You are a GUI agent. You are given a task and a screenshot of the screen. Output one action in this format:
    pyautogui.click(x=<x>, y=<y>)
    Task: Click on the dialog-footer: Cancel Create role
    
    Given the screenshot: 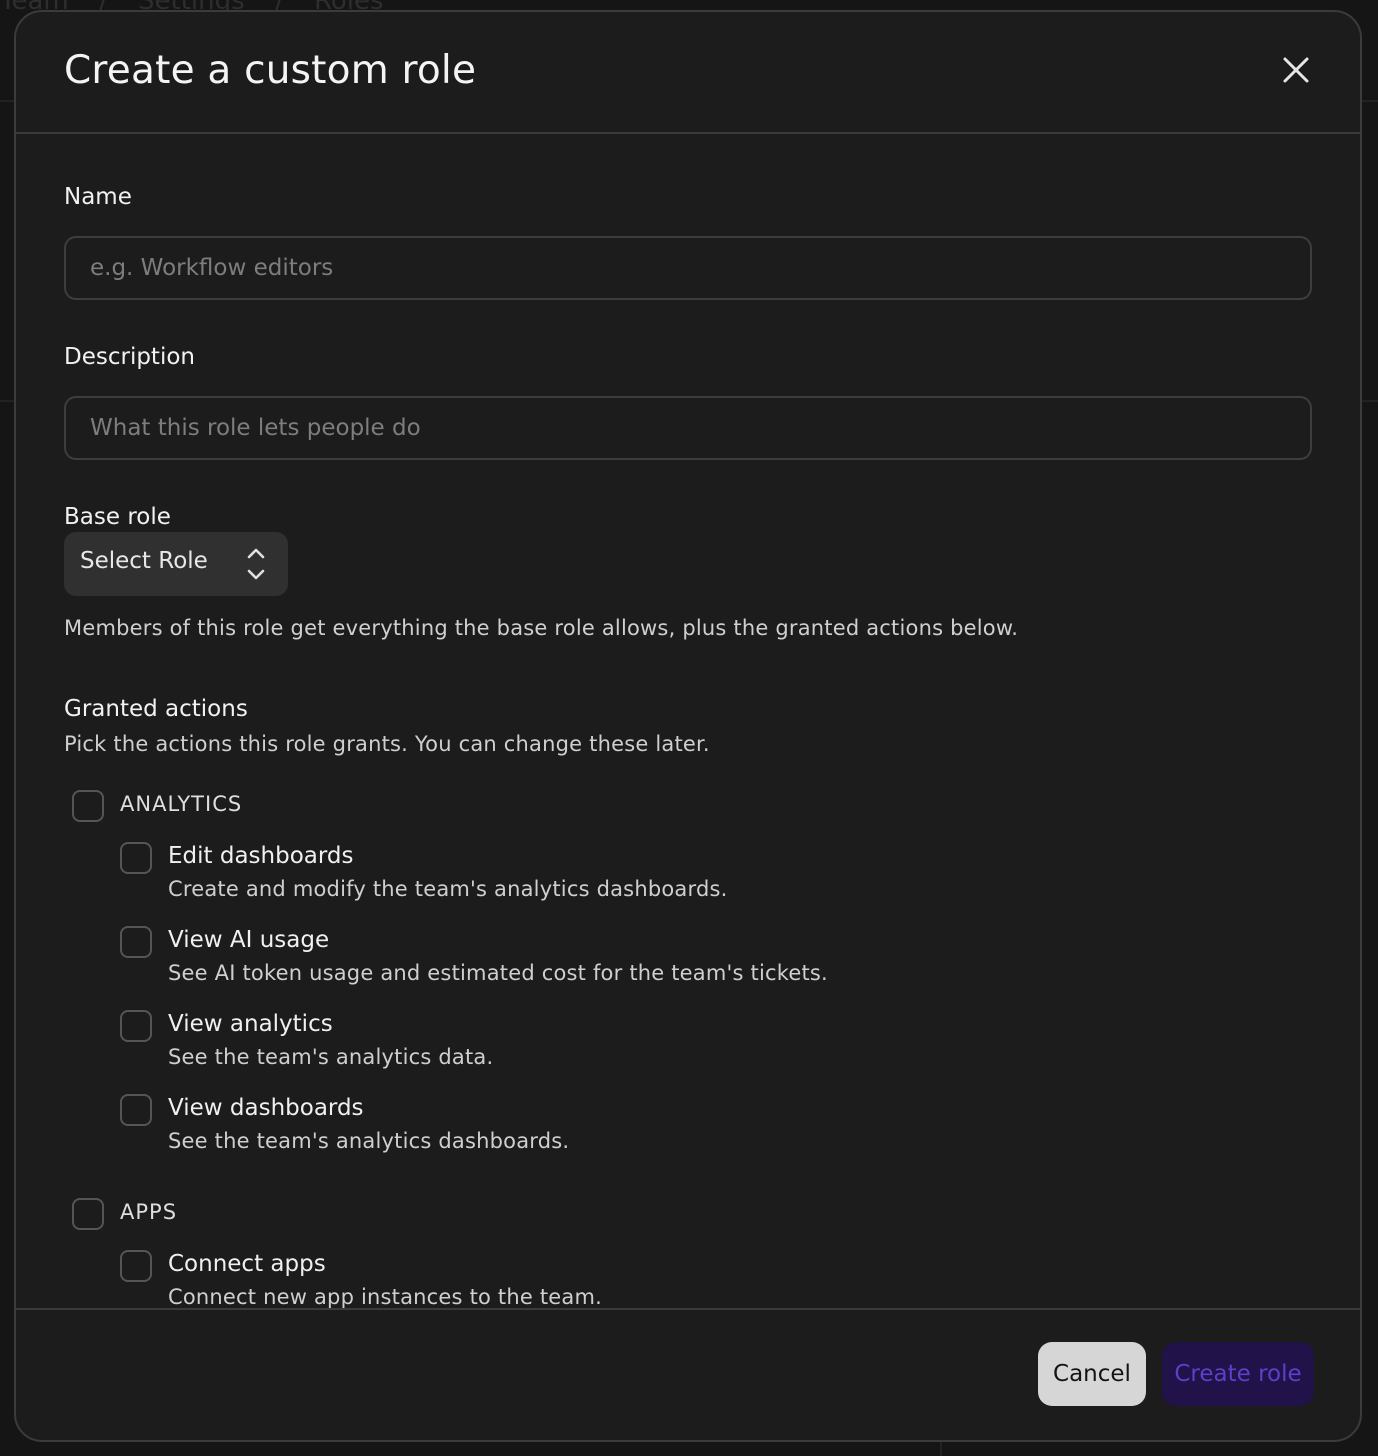 What is the action you would take?
    pyautogui.click(x=688, y=1374)
    